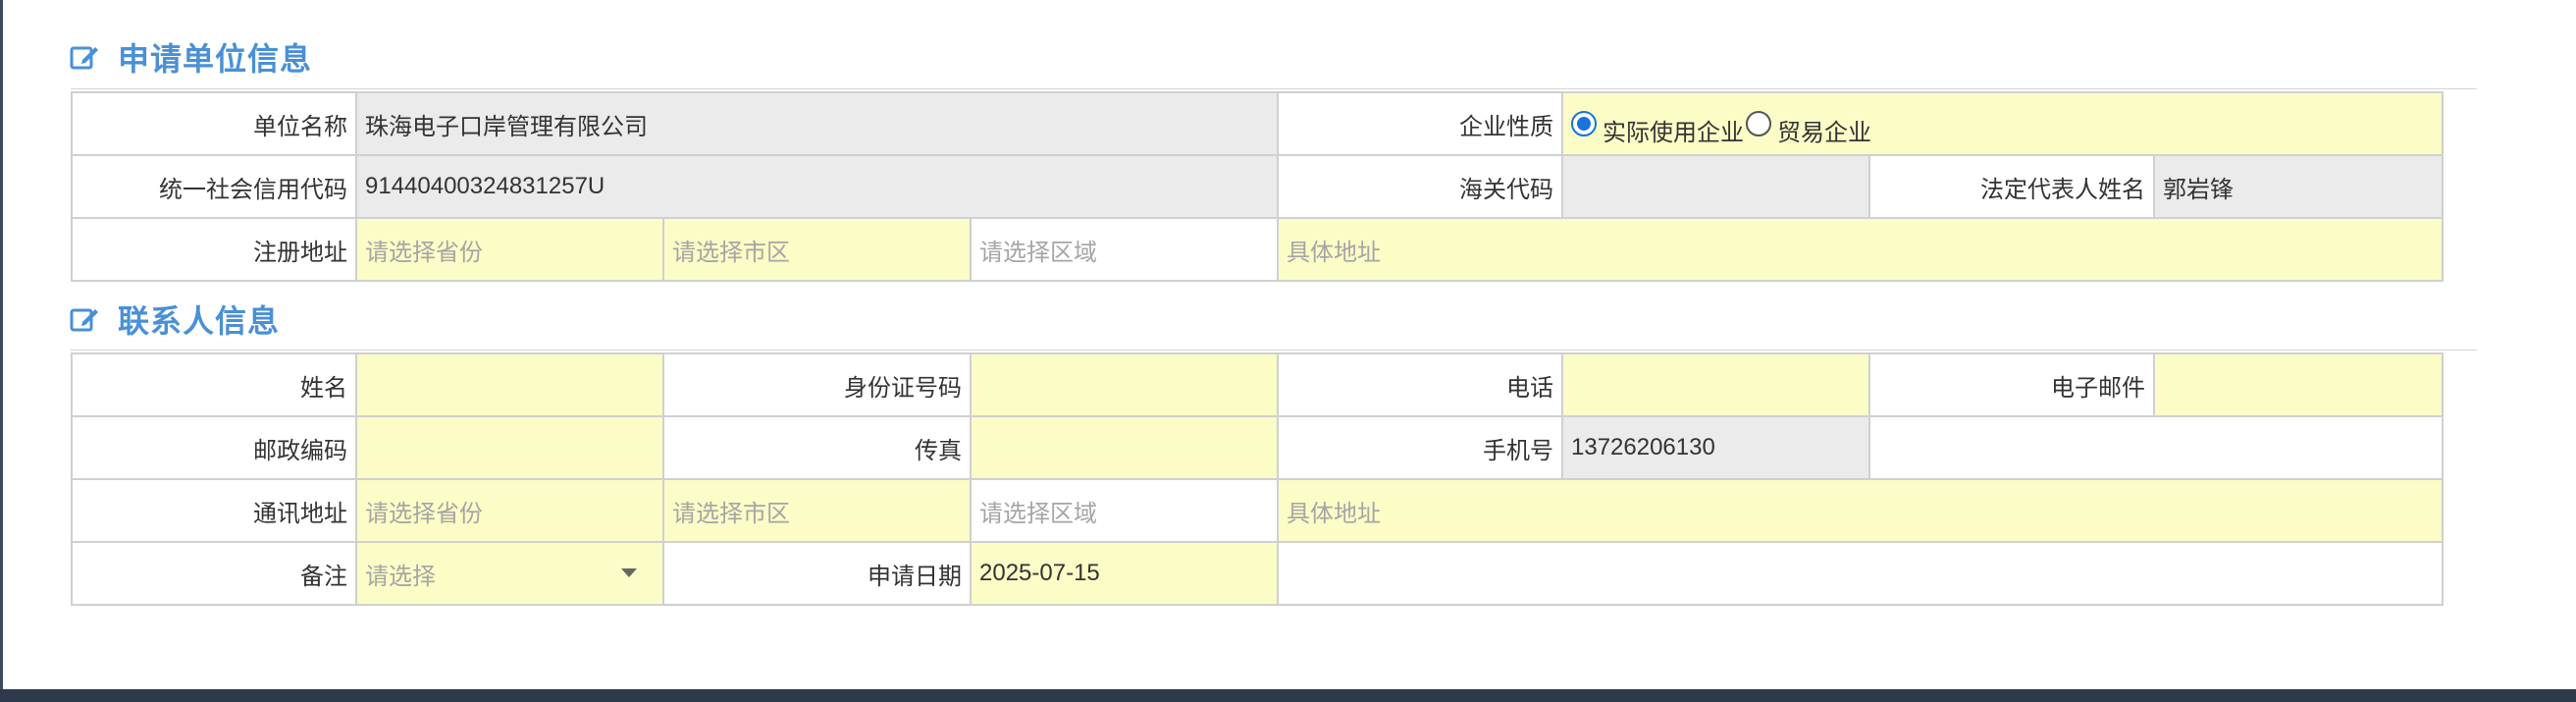 This screenshot has height=702, width=2576. I want to click on apply-date-label: 申请日期, so click(817, 574).